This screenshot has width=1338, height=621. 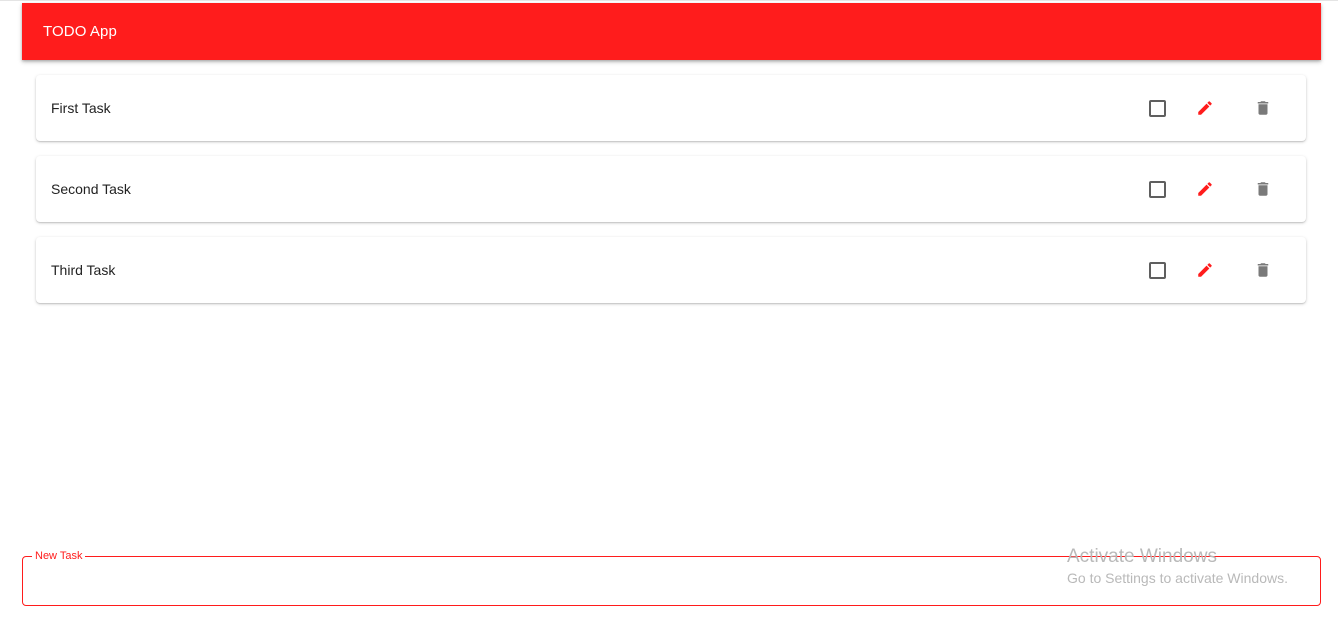 I want to click on new-task-field: New Task, so click(x=671, y=577).